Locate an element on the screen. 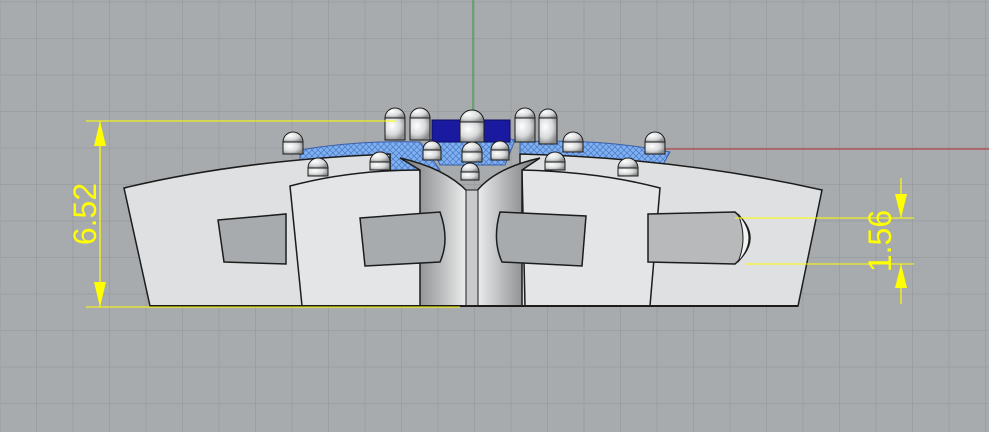 The height and width of the screenshot is (432, 989). side-hole is located at coordinates (699, 238).